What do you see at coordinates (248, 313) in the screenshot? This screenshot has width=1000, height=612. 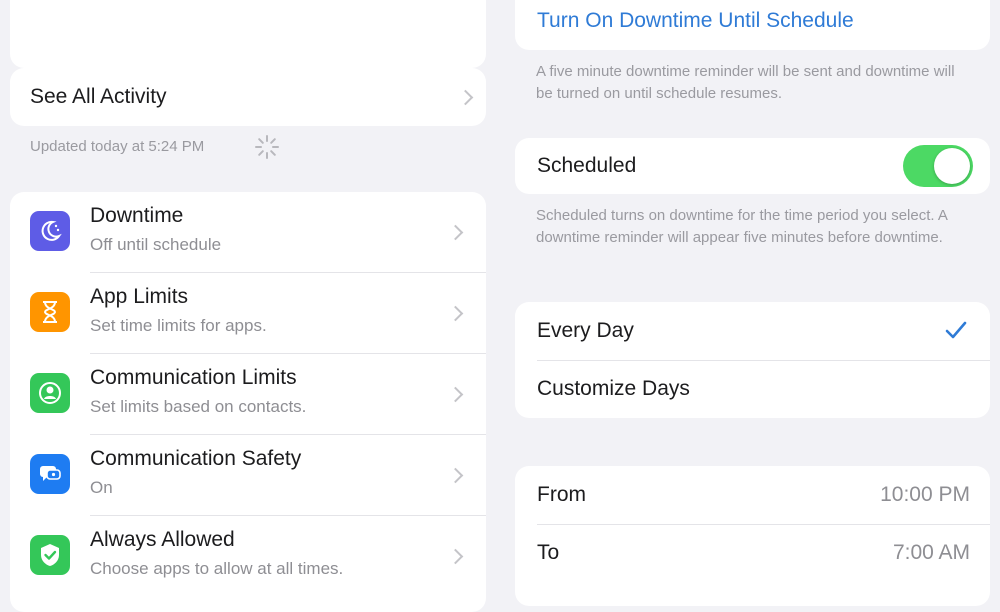 I see `list-item-app-limits: App Limits Set time limits for apps.` at bounding box center [248, 313].